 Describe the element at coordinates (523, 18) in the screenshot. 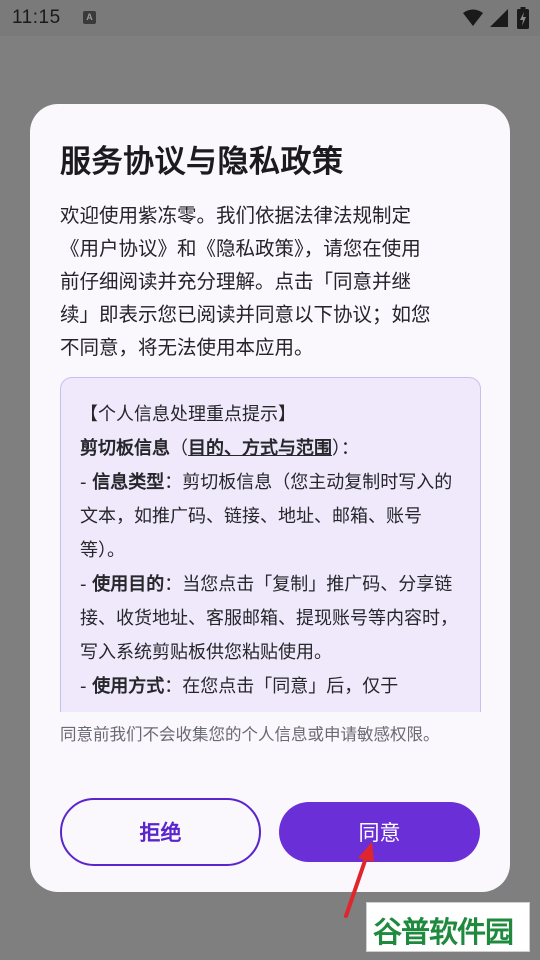

I see `battery-charging-icon` at that location.